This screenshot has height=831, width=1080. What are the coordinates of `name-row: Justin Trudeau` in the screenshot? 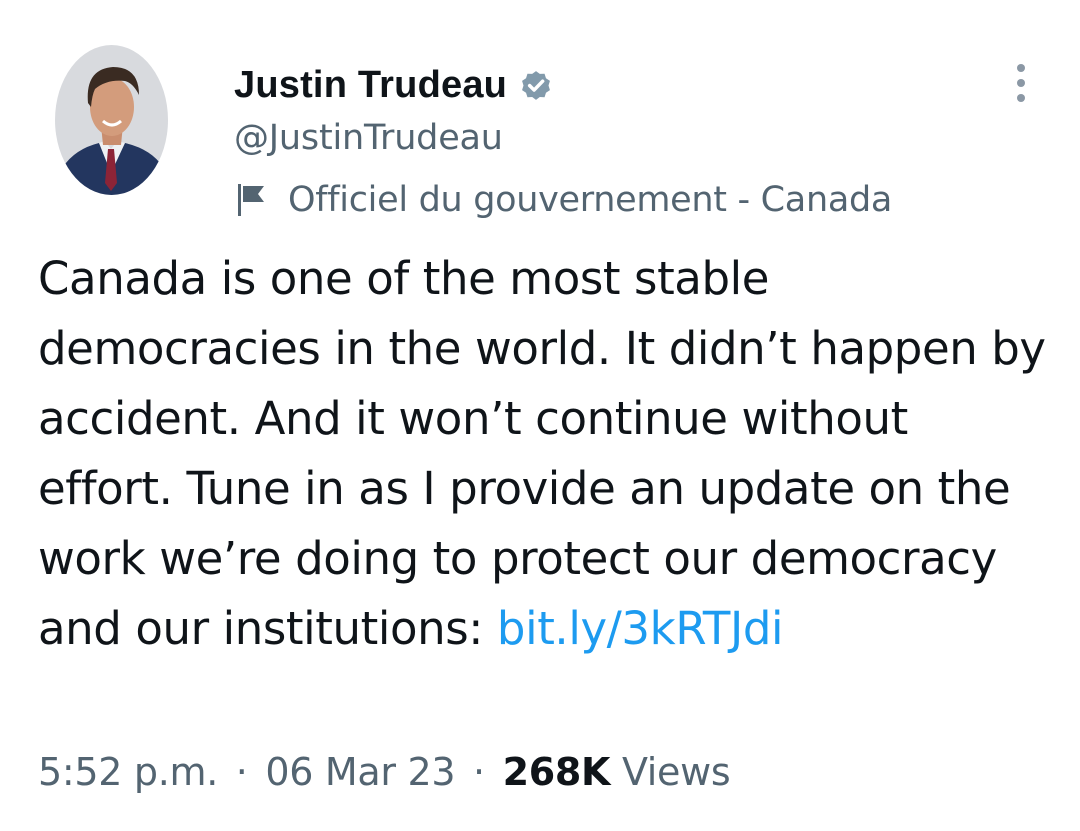 It's located at (394, 85).